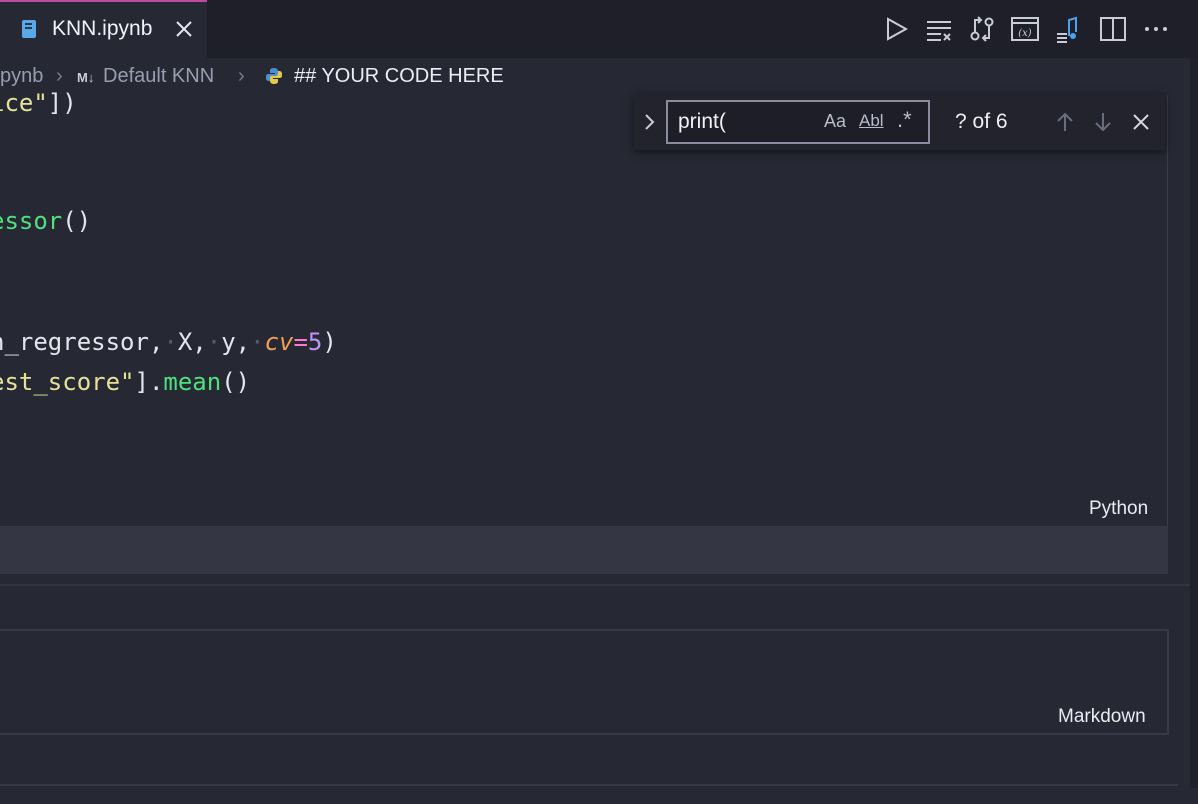  What do you see at coordinates (650, 122) in the screenshot?
I see `toggle-replace-icon` at bounding box center [650, 122].